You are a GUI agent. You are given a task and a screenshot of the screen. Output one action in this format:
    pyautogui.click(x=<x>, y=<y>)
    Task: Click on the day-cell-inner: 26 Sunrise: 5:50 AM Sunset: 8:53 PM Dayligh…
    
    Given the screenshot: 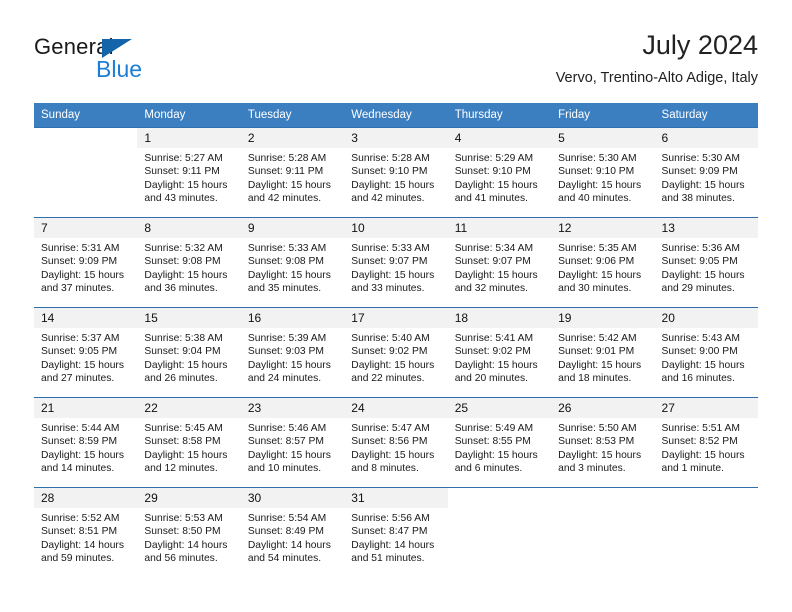 What is the action you would take?
    pyautogui.click(x=603, y=442)
    